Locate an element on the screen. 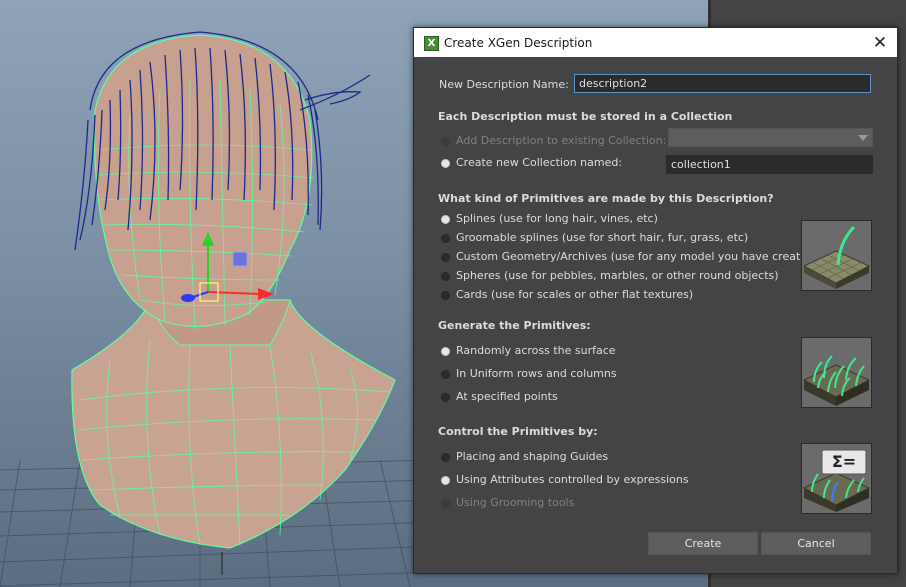 Image resolution: width=906 pixels, height=587 pixels. specified-points-label: At specified points is located at coordinates (507, 396).